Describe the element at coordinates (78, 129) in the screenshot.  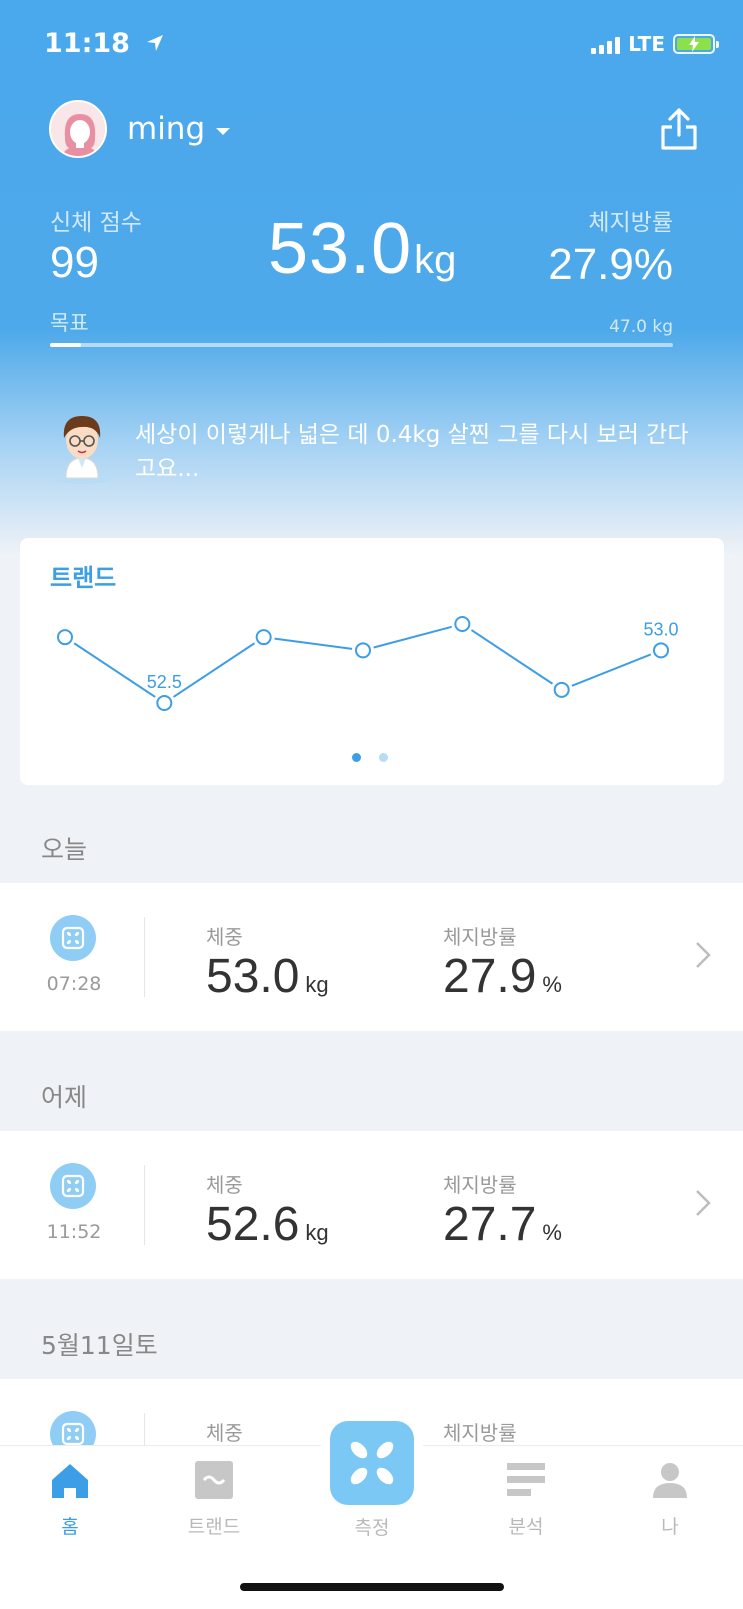
I see `avatar` at that location.